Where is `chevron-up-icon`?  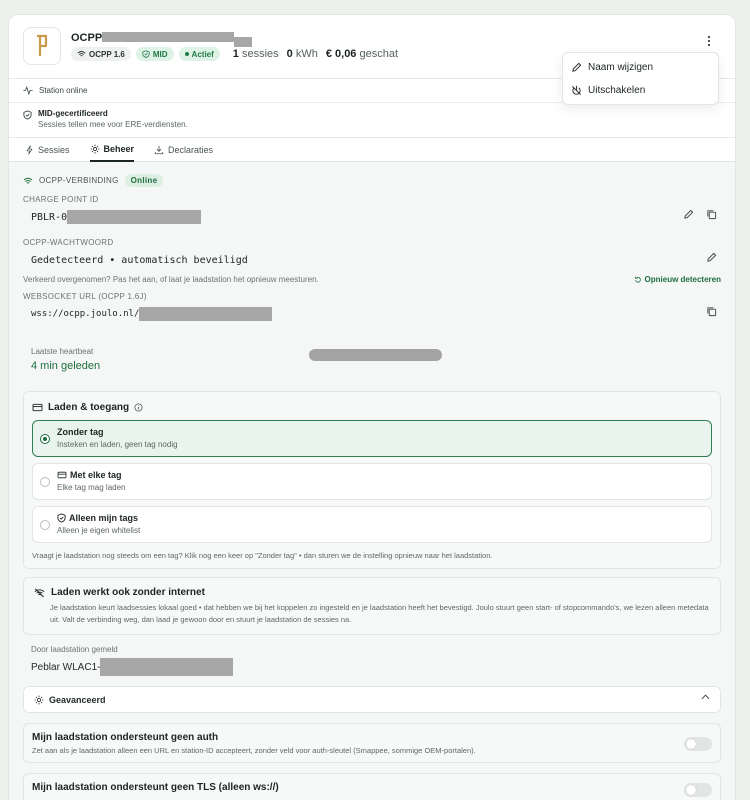
chevron-up-icon is located at coordinates (705, 697).